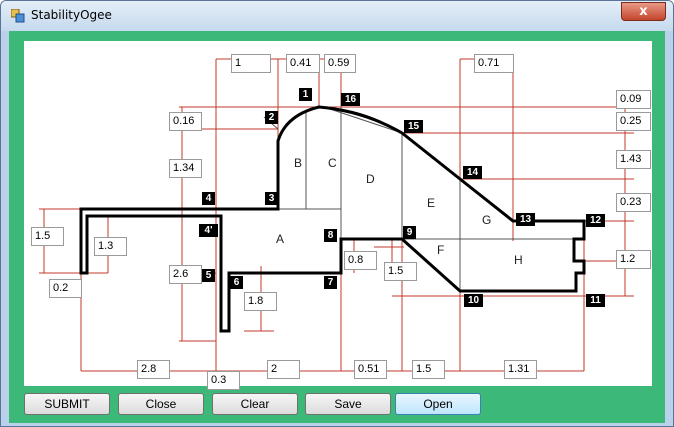 The height and width of the screenshot is (427, 674). What do you see at coordinates (298, 163) in the screenshot?
I see `zone-label: B` at bounding box center [298, 163].